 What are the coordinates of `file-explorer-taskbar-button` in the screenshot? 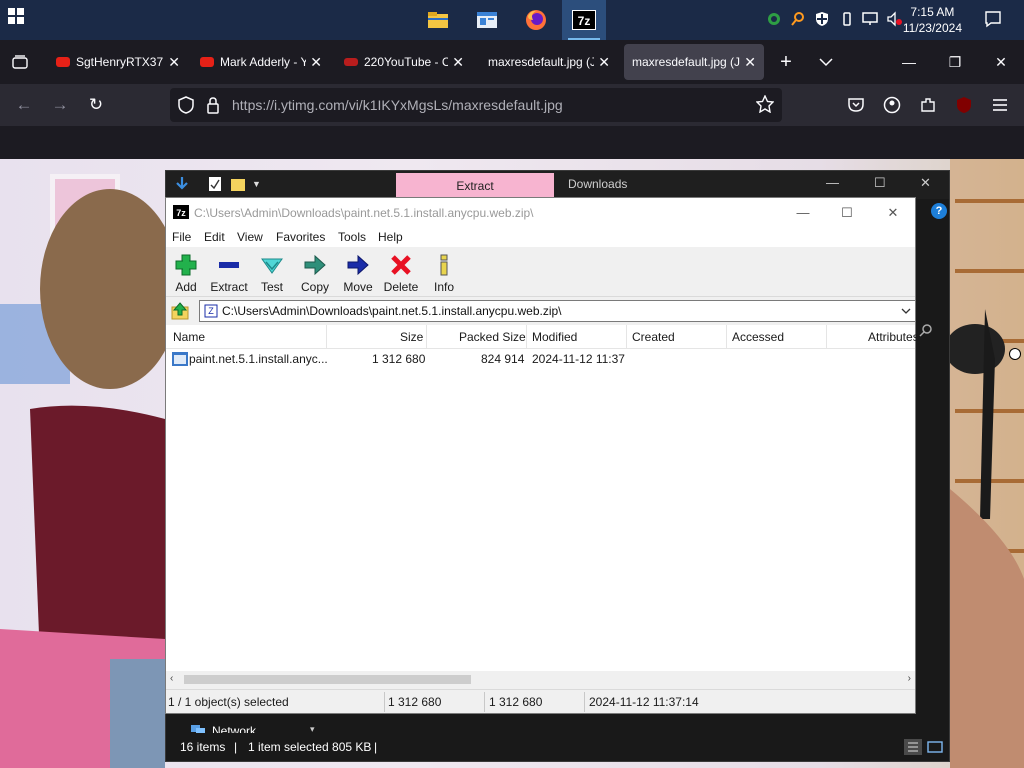 It's located at (438, 20).